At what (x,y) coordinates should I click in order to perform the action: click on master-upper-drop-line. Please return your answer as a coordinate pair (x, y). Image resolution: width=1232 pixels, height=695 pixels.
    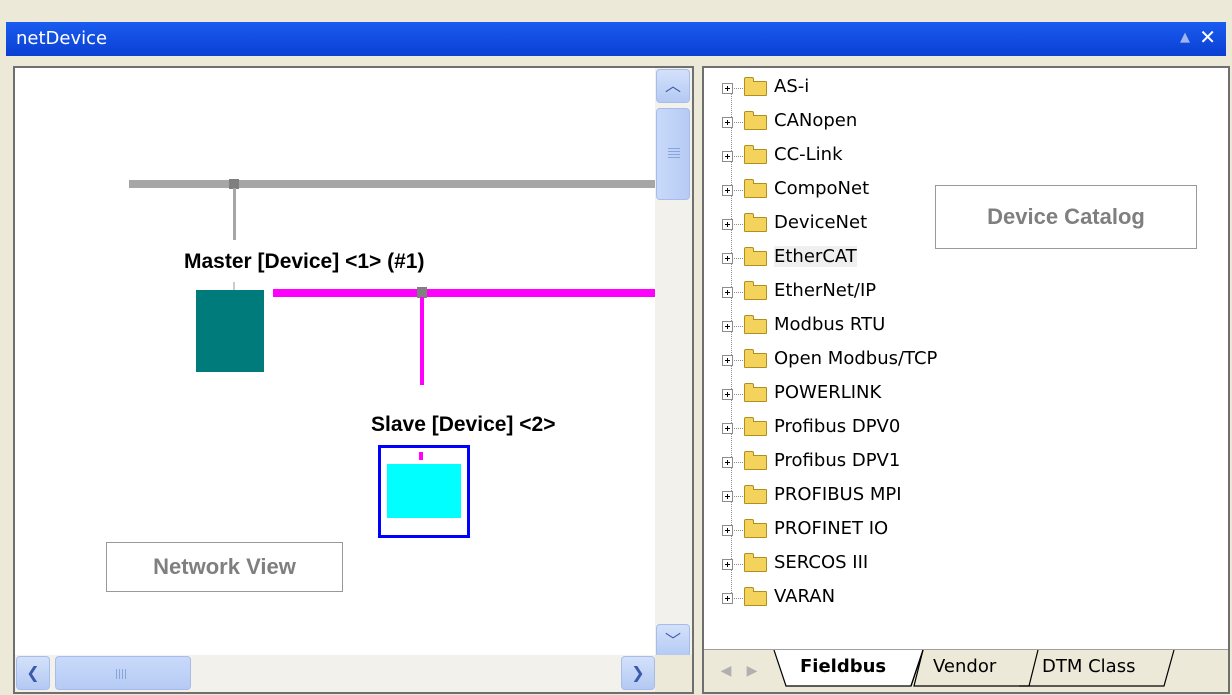
    Looking at the image, I should click on (234, 214).